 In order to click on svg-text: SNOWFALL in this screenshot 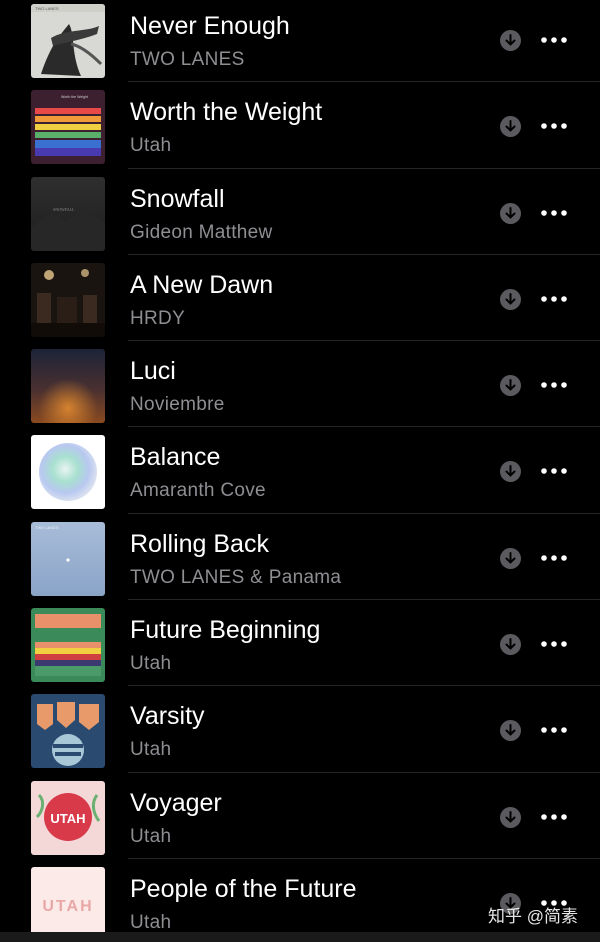, I will do `click(64, 209)`.